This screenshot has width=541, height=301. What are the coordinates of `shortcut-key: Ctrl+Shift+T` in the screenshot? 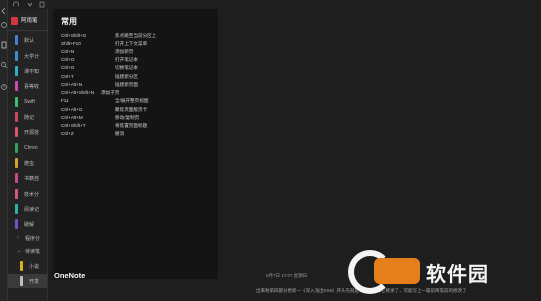 It's located at (73, 125).